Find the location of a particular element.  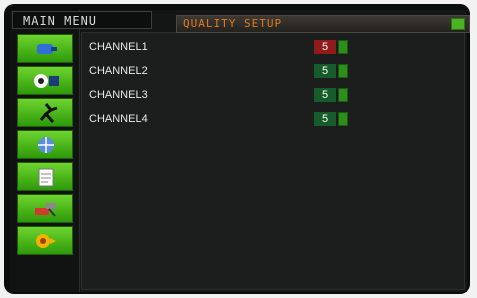

sidebar-item-network is located at coordinates (45, 144).